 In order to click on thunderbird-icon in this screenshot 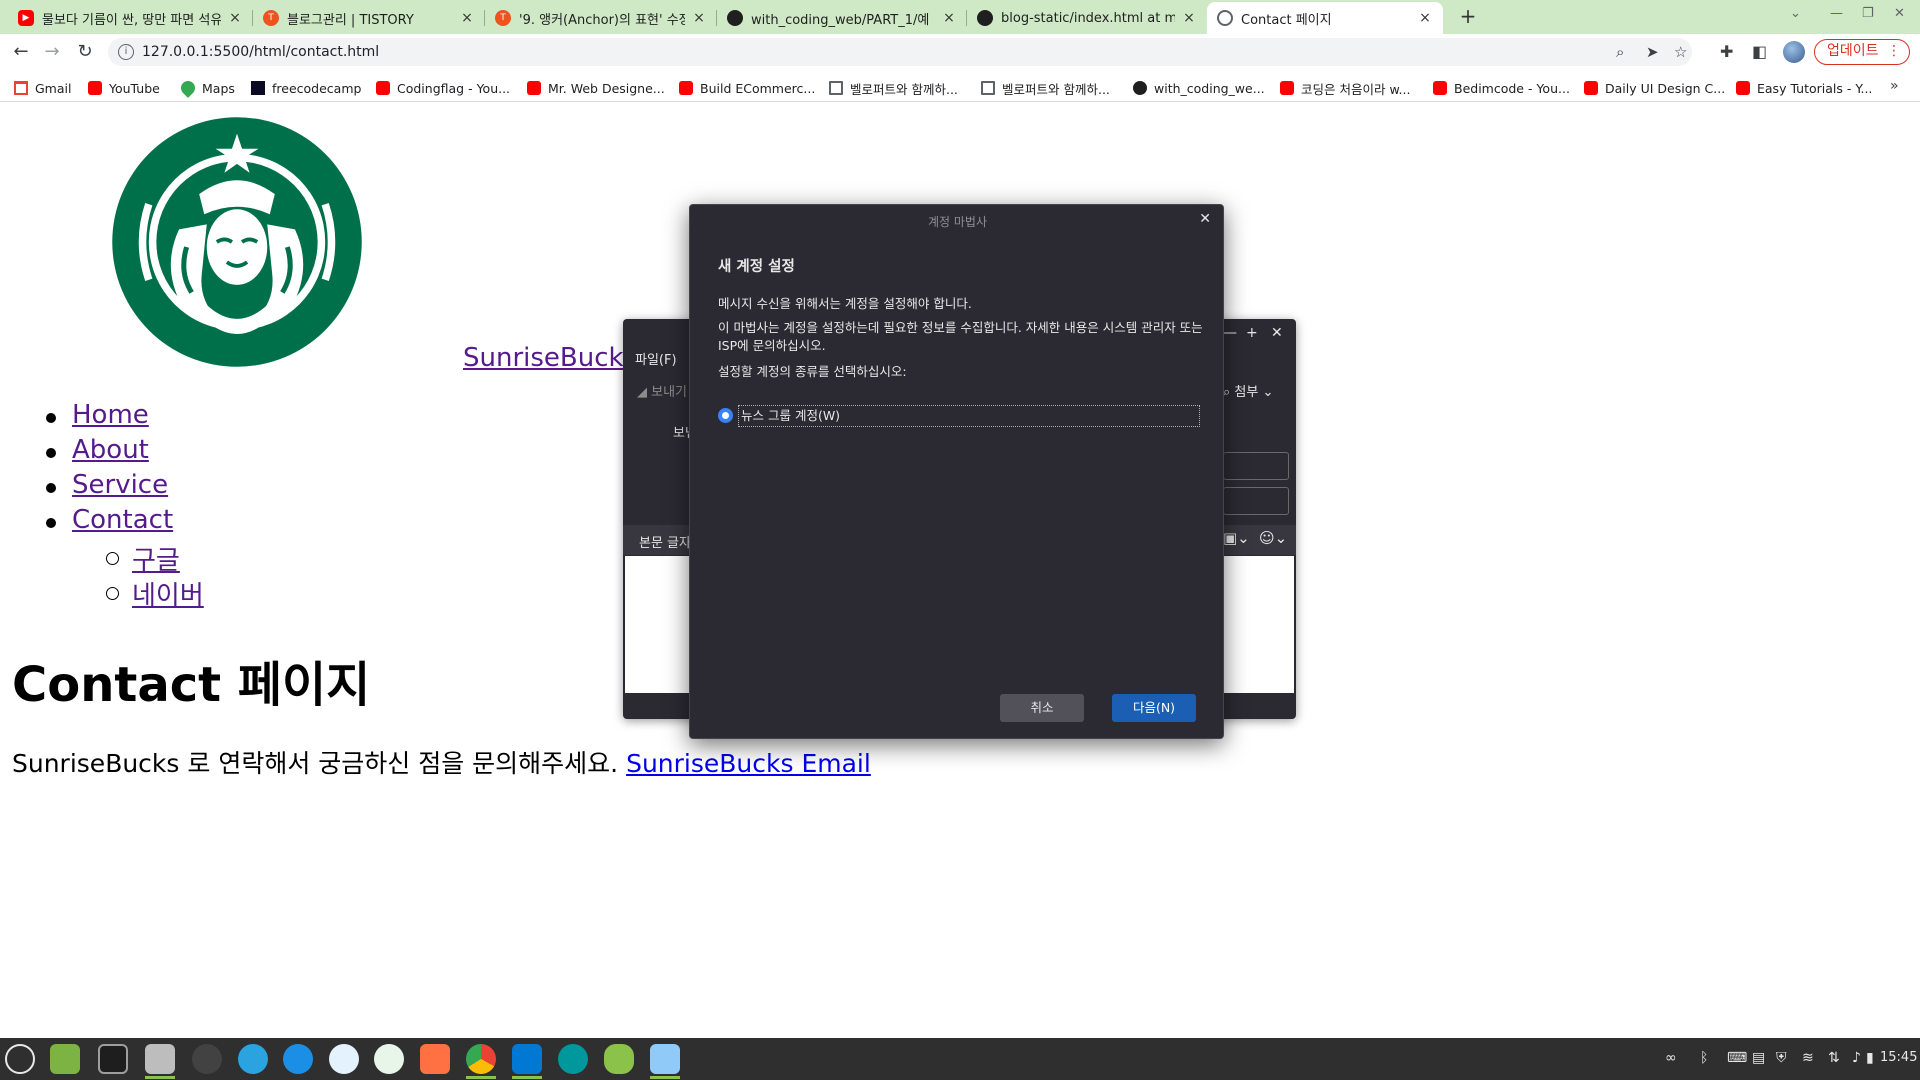, I will do `click(665, 1059)`.